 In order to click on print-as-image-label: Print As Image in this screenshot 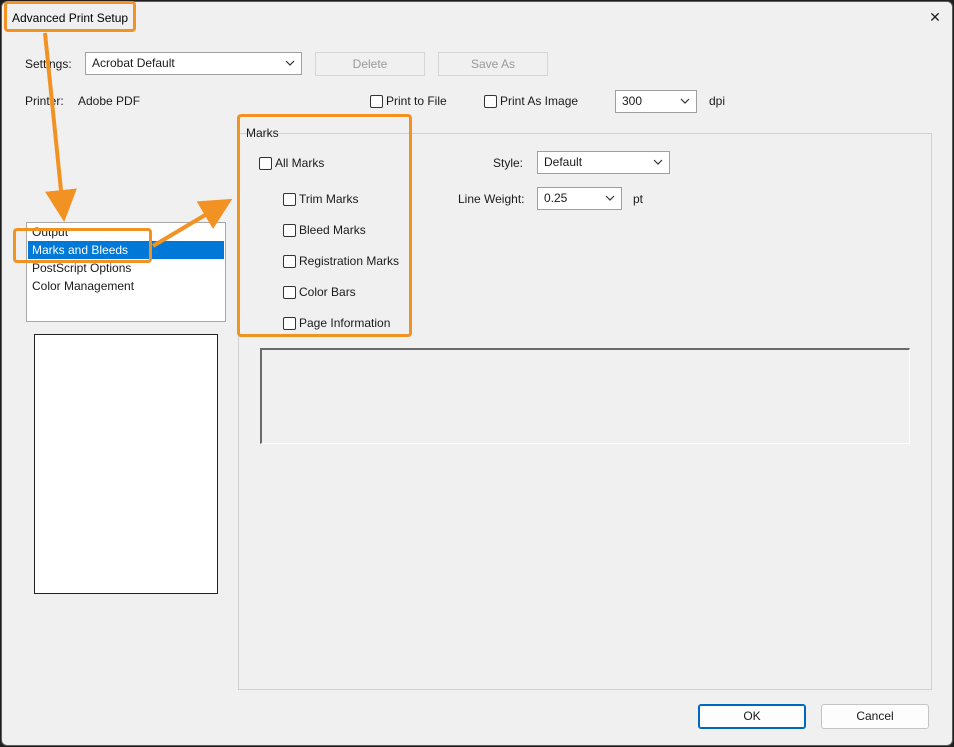, I will do `click(539, 101)`.